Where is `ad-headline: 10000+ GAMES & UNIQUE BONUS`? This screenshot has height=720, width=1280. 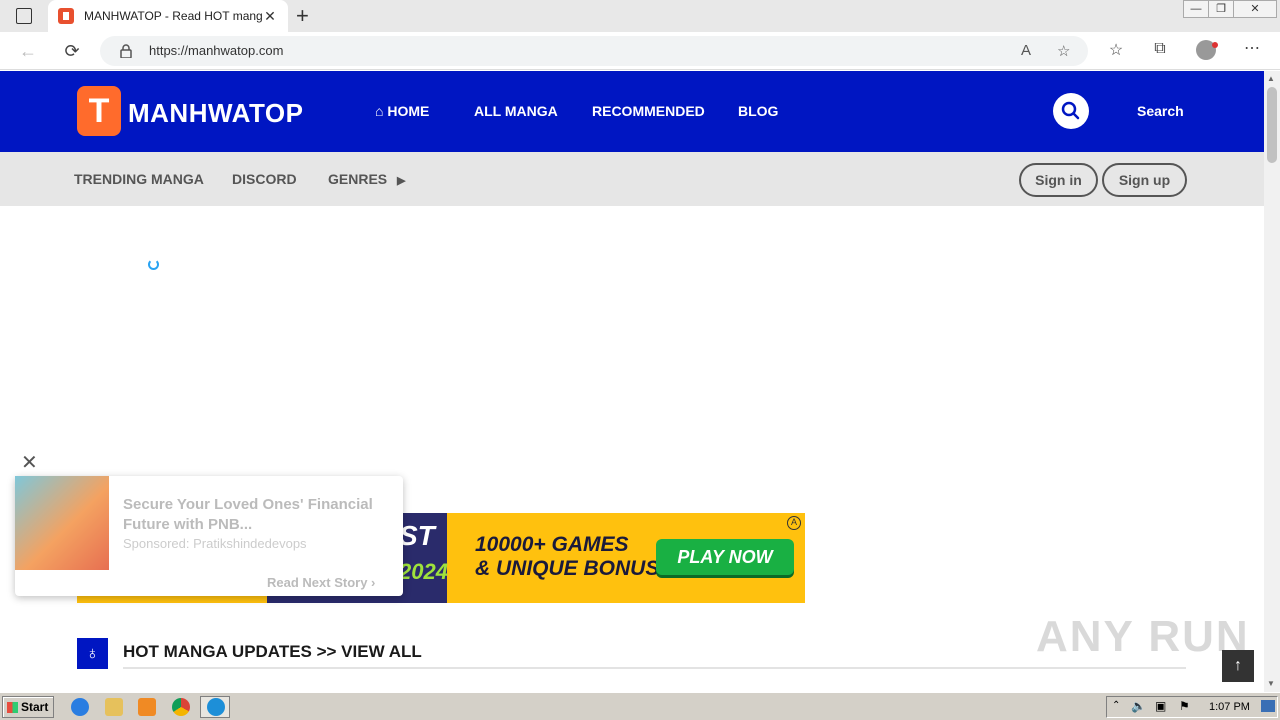 ad-headline: 10000+ GAMES & UNIQUE BONUS is located at coordinates (567, 557).